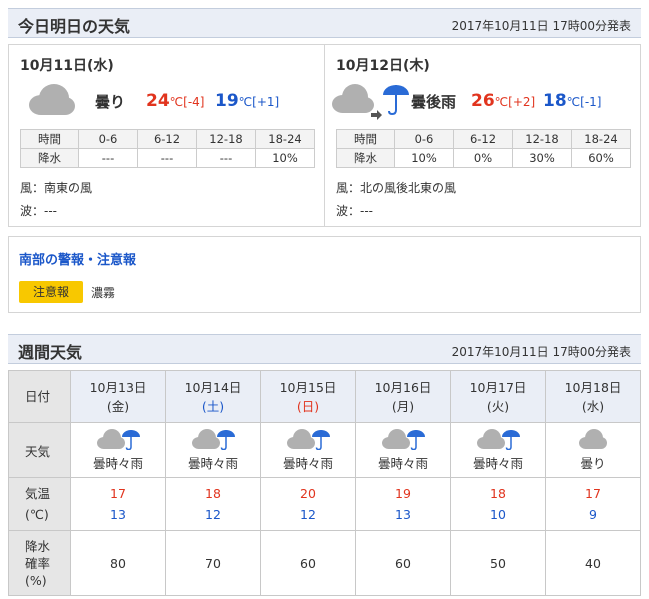  What do you see at coordinates (503, 101) in the screenshot?
I see `high-temp: 26℃[+2]` at bounding box center [503, 101].